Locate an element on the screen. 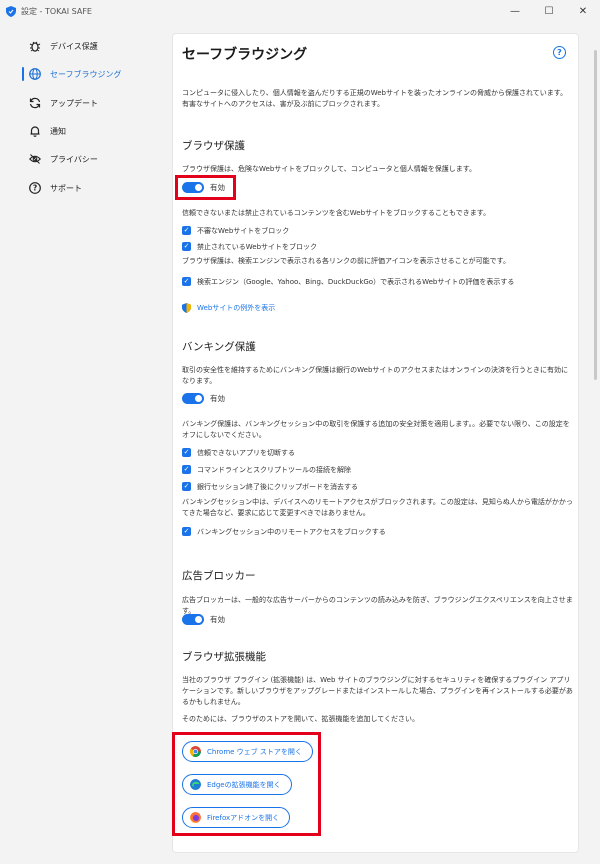  window-title: 設定 - TOKAI SAFE is located at coordinates (56, 11).